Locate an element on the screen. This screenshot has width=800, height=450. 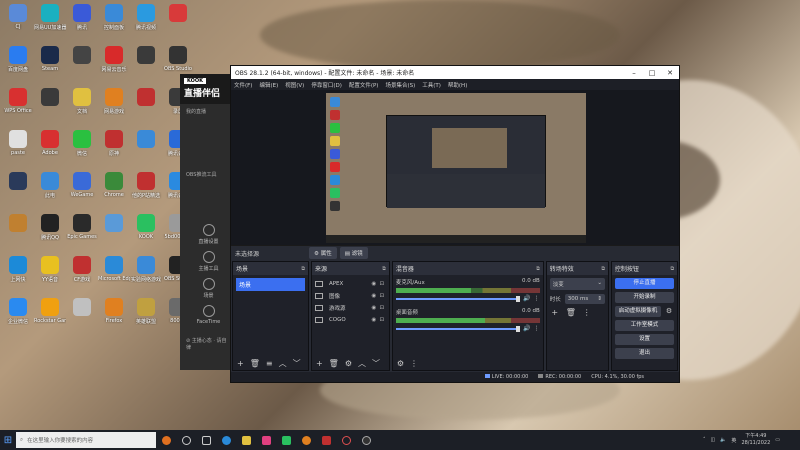
preview-canvas is located at coordinates (456, 168).